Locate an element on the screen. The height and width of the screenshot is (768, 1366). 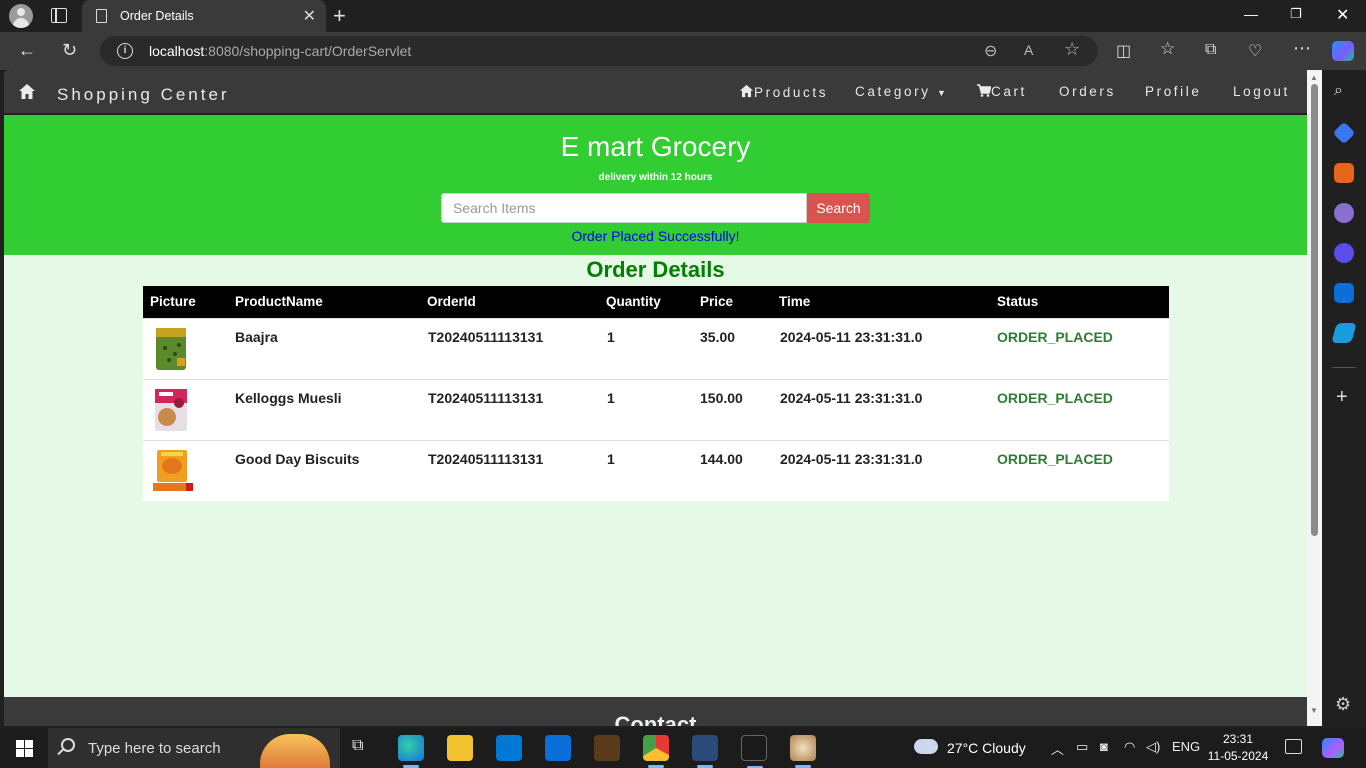
quantity: 1 is located at coordinates (611, 459).